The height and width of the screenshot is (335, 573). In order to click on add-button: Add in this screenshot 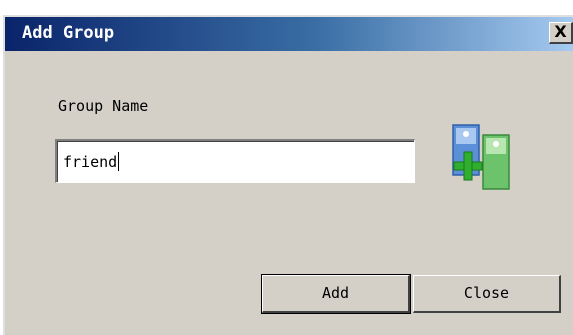, I will do `click(336, 294)`.